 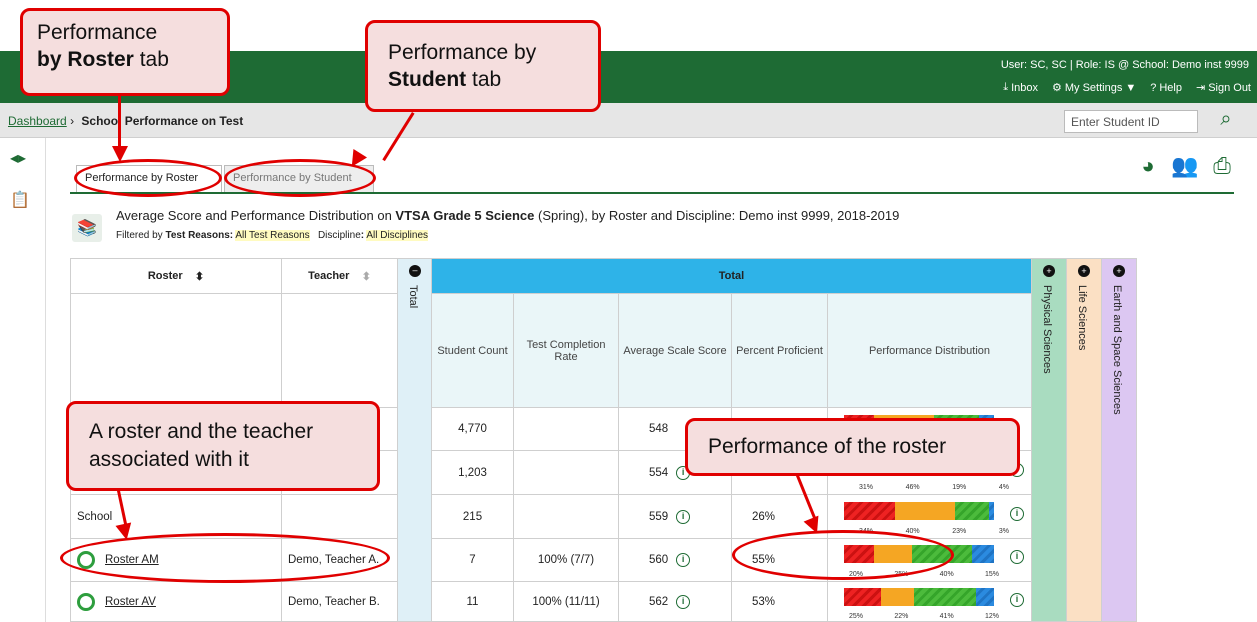 I want to click on dashboard-link: Dashboard, so click(x=37, y=121).